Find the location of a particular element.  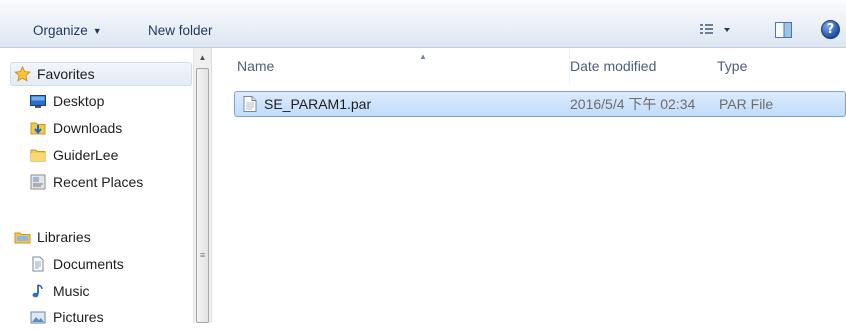

command-bar: Organize ▼ New folder ? is located at coordinates (423, 24).